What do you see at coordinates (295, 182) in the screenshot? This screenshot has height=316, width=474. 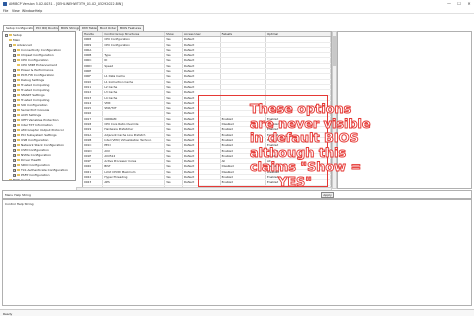 I see `annotation-line: YES"` at bounding box center [295, 182].